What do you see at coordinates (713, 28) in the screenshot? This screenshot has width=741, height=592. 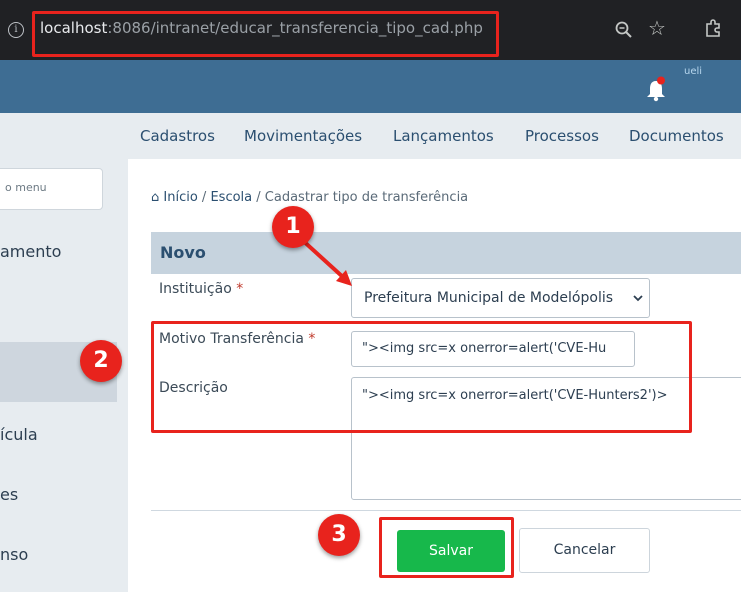 I see `extensions-icon` at bounding box center [713, 28].